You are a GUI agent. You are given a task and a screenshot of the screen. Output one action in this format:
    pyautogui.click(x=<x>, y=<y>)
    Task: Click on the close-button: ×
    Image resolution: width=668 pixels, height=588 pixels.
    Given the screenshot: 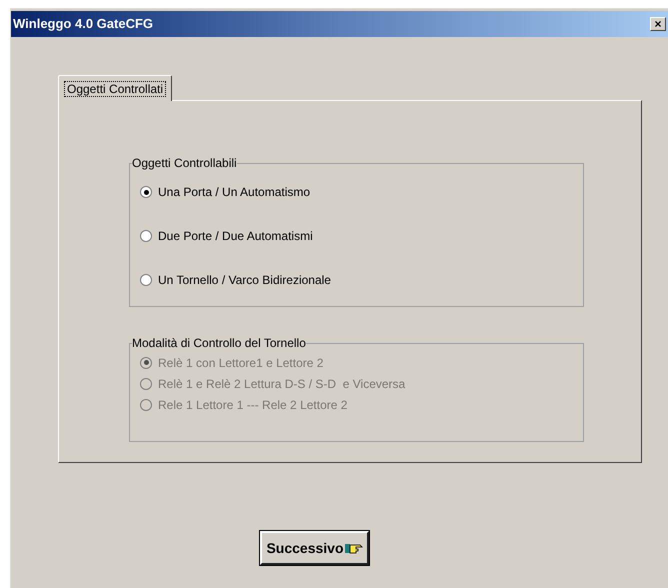 What is the action you would take?
    pyautogui.click(x=658, y=24)
    